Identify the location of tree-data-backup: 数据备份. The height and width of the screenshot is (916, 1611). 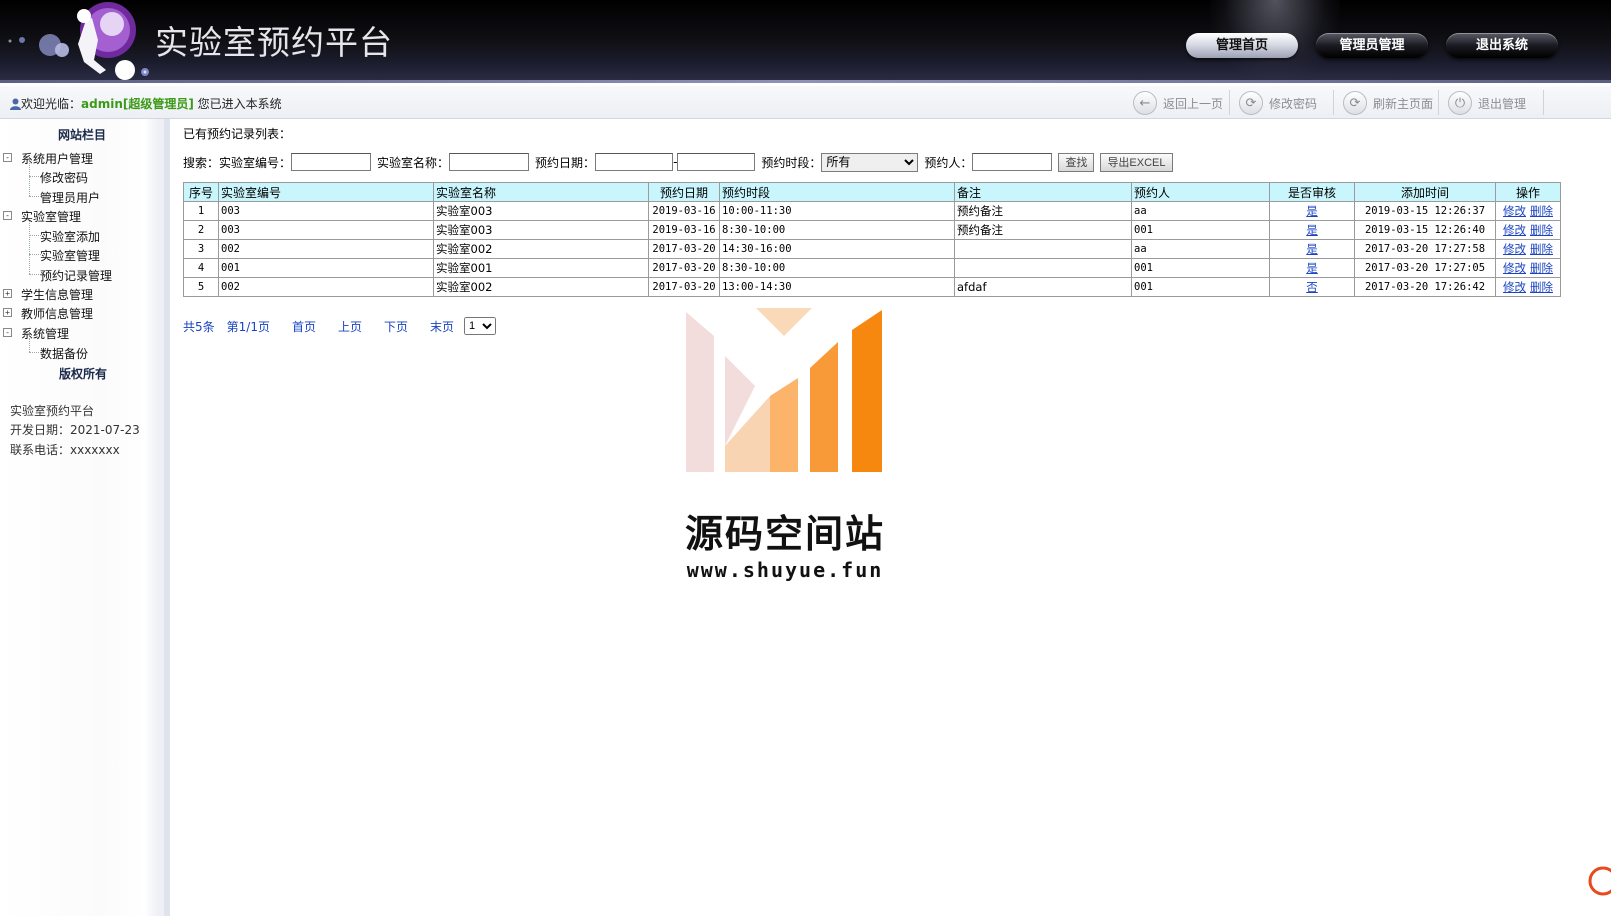
(64, 353).